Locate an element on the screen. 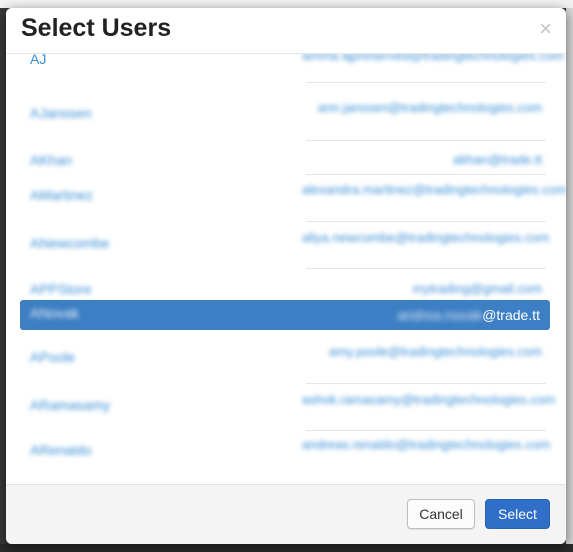 The width and height of the screenshot is (573, 552). user-name: AJ is located at coordinates (38, 60).